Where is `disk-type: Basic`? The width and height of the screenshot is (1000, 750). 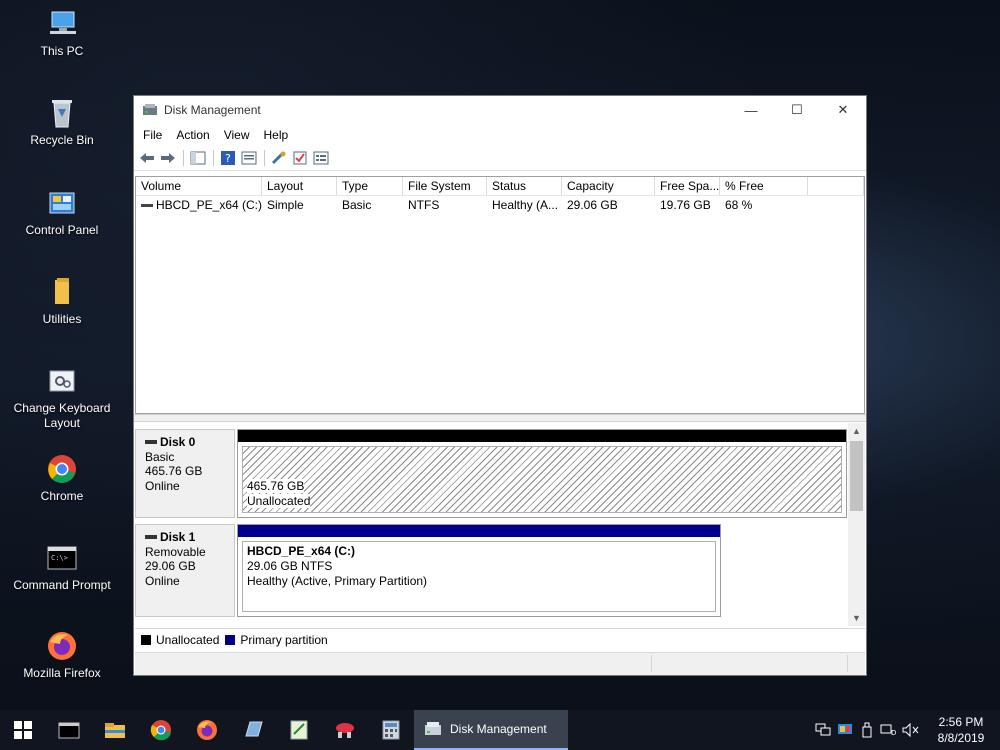
disk-type: Basic is located at coordinates (160, 456).